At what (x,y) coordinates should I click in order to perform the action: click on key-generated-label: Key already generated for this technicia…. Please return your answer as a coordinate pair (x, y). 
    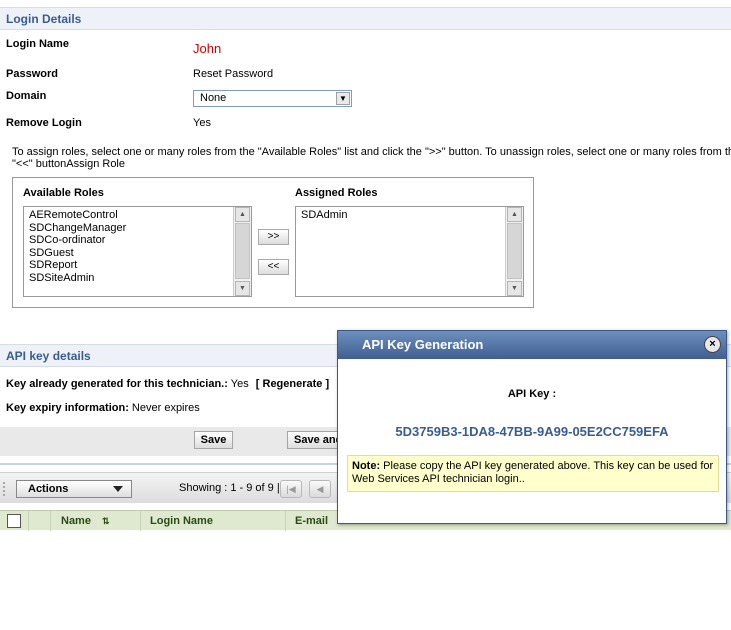
    Looking at the image, I should click on (117, 384).